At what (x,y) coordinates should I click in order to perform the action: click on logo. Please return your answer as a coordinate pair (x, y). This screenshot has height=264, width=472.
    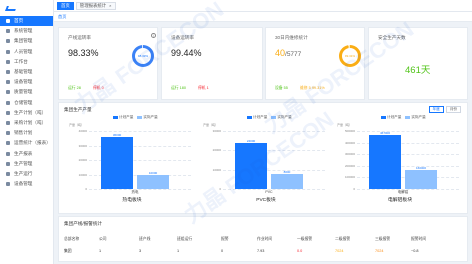
    Looking at the image, I should click on (26, 8).